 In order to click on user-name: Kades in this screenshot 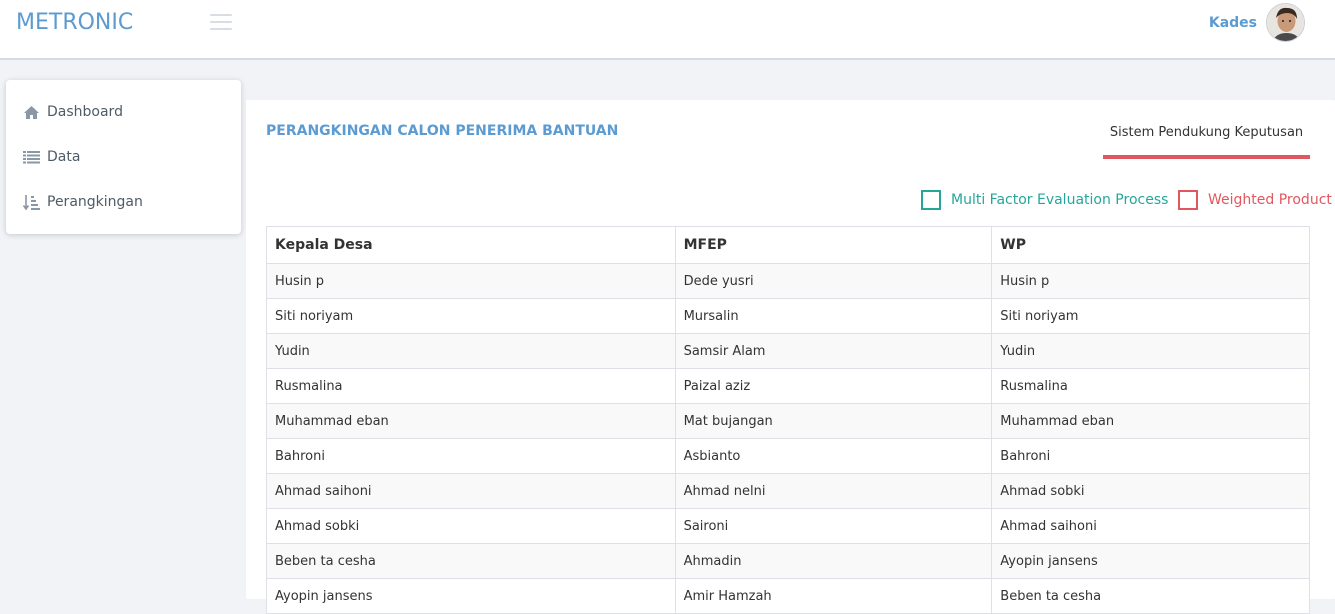, I will do `click(1233, 23)`.